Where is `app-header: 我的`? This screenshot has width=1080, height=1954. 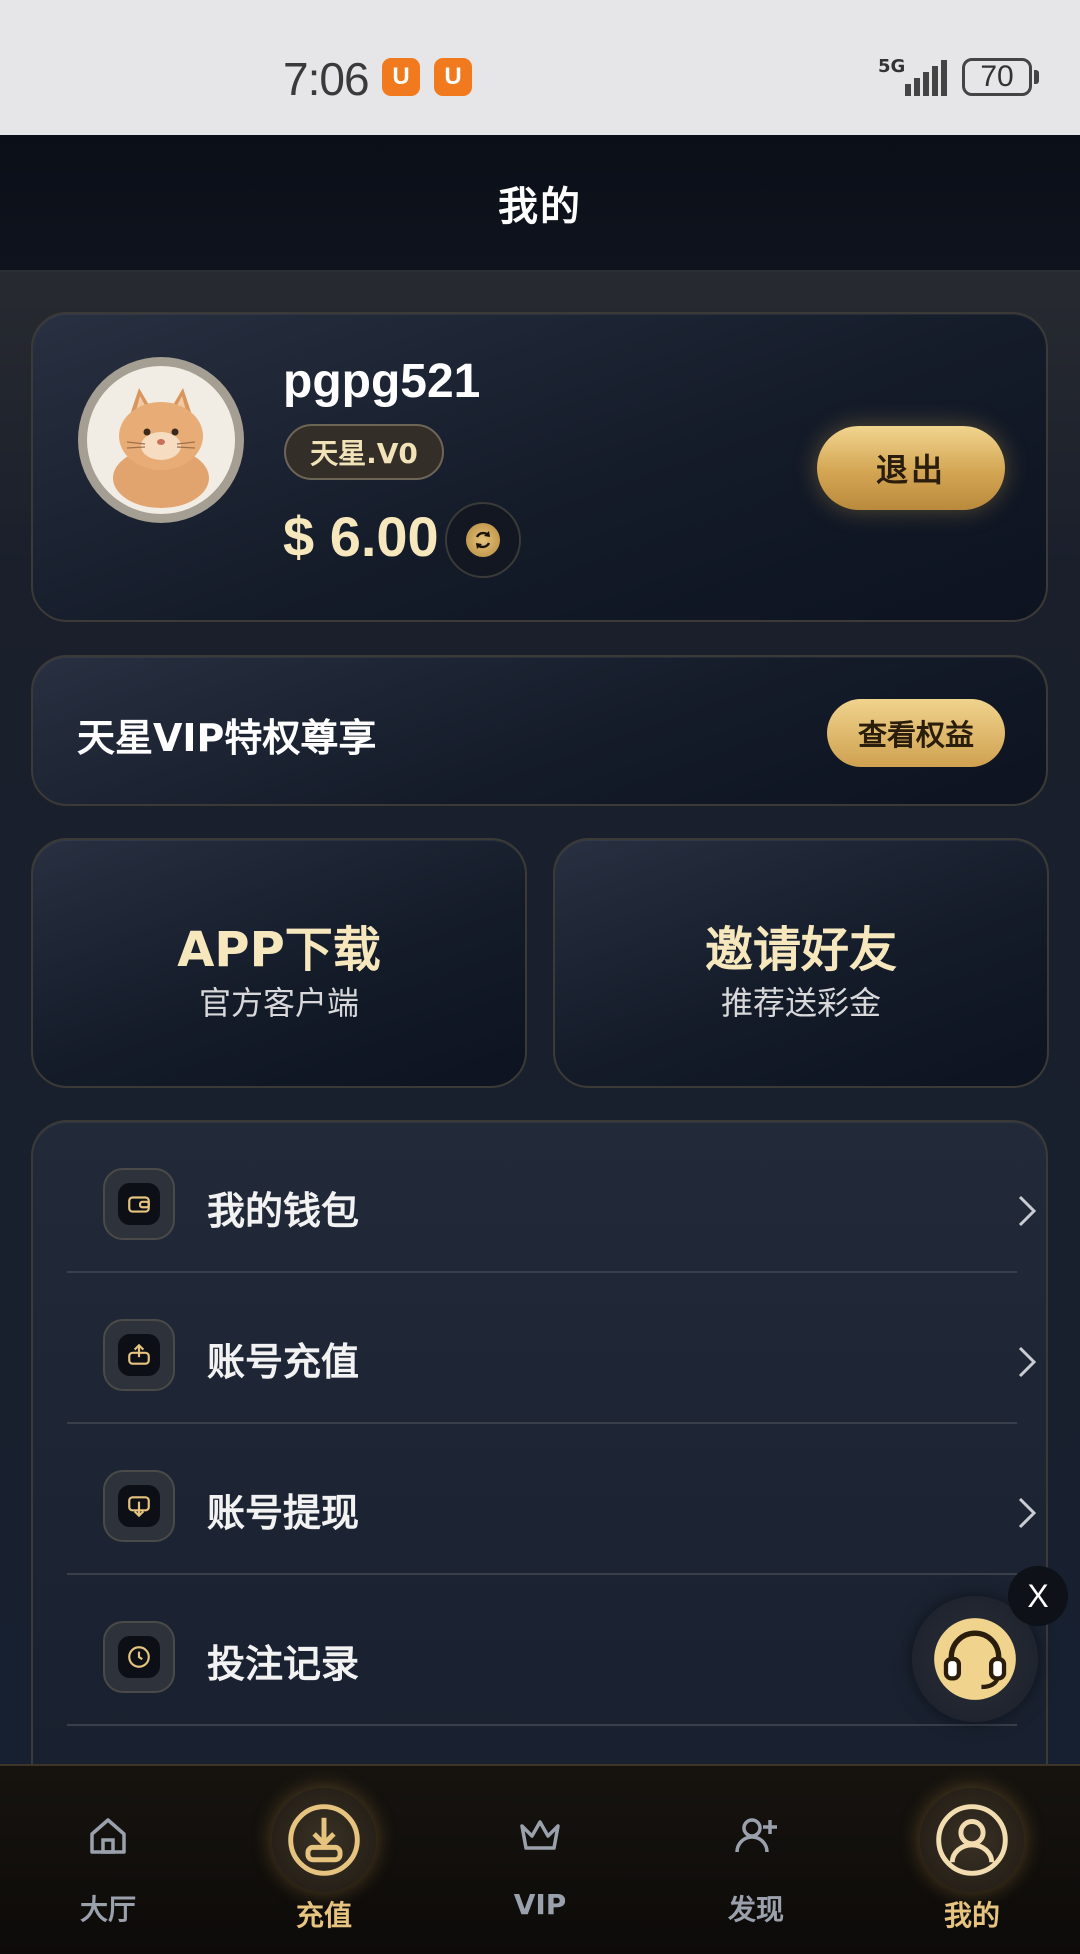
app-header: 我的 is located at coordinates (540, 203).